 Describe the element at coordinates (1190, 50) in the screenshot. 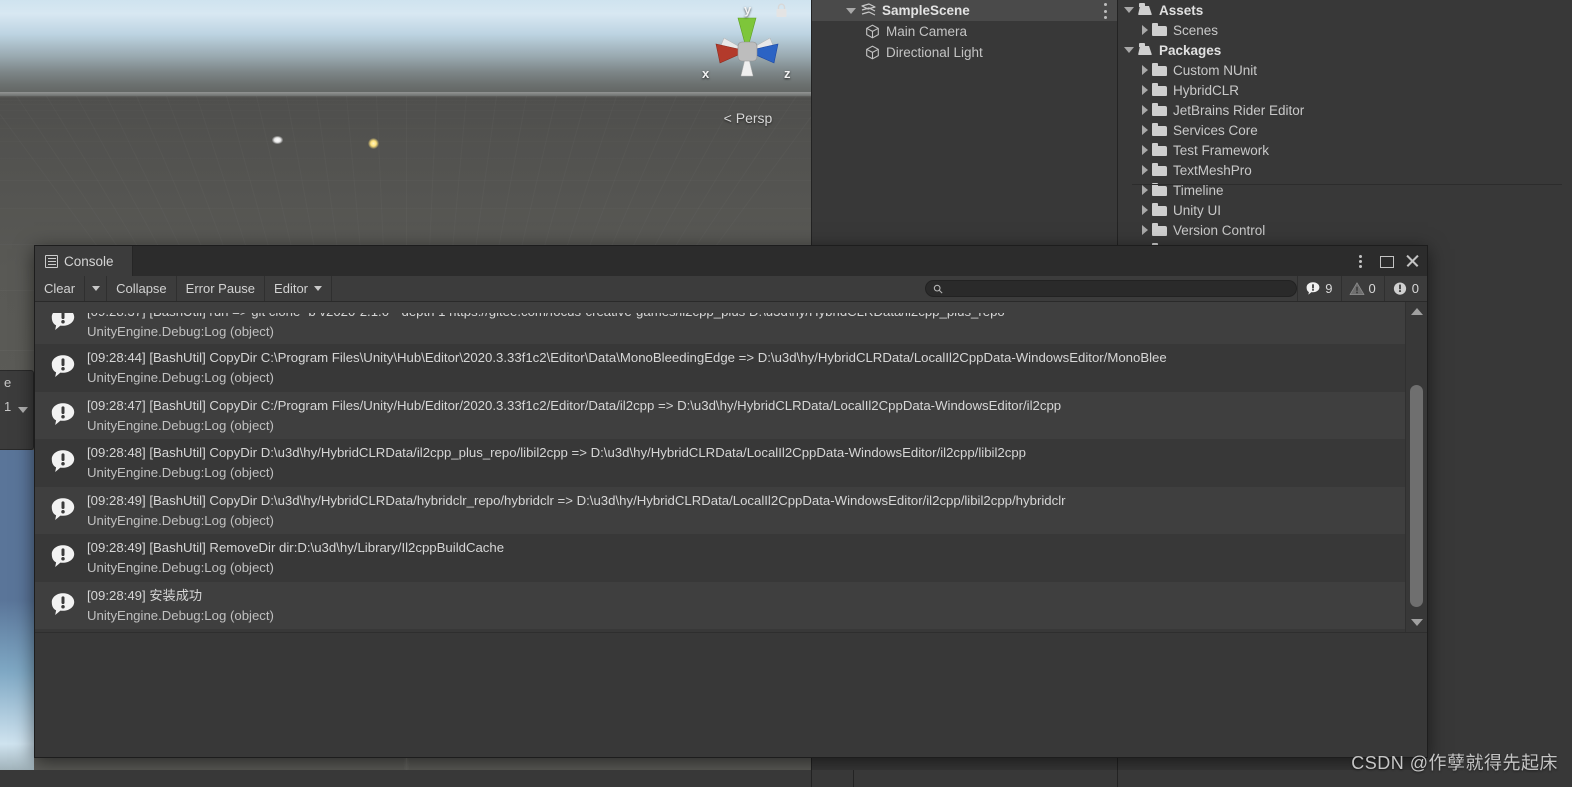

I see `project-item-label: Packages` at that location.